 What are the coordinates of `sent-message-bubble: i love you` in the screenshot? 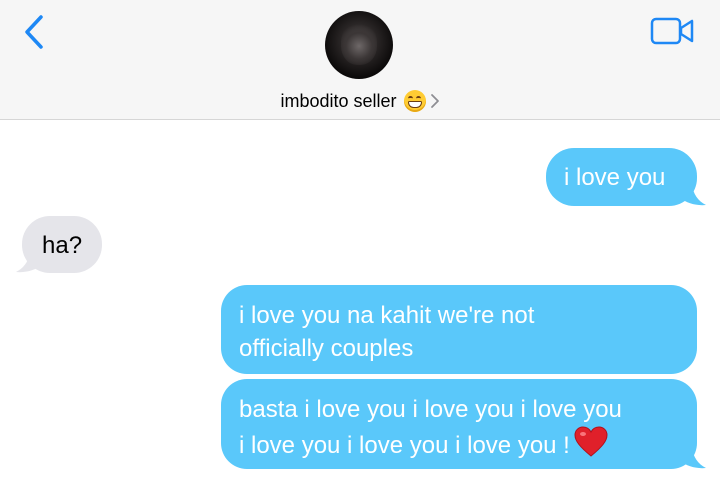 It's located at (621, 177).